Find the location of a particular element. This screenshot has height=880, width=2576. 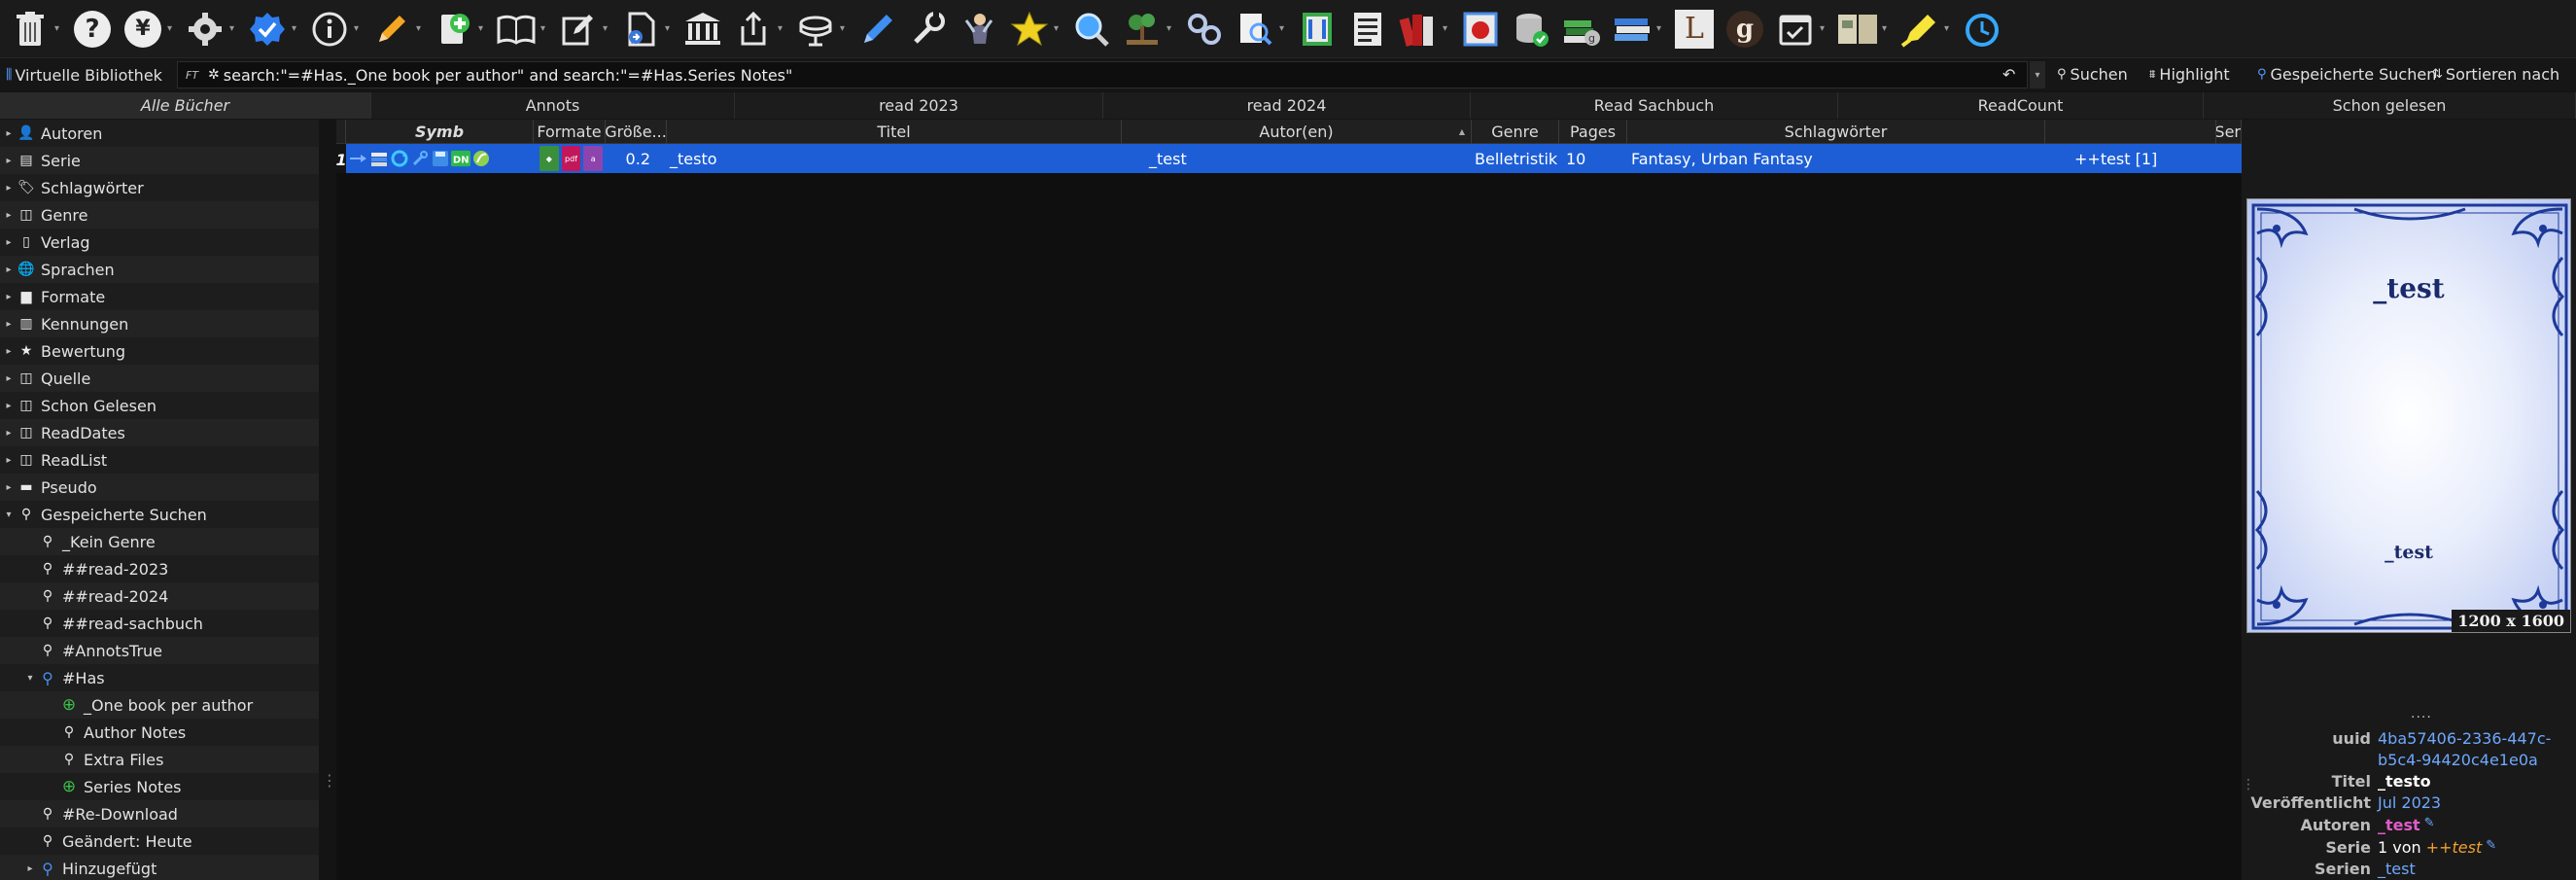

letter-l-toolbar-button: L is located at coordinates (1695, 29).